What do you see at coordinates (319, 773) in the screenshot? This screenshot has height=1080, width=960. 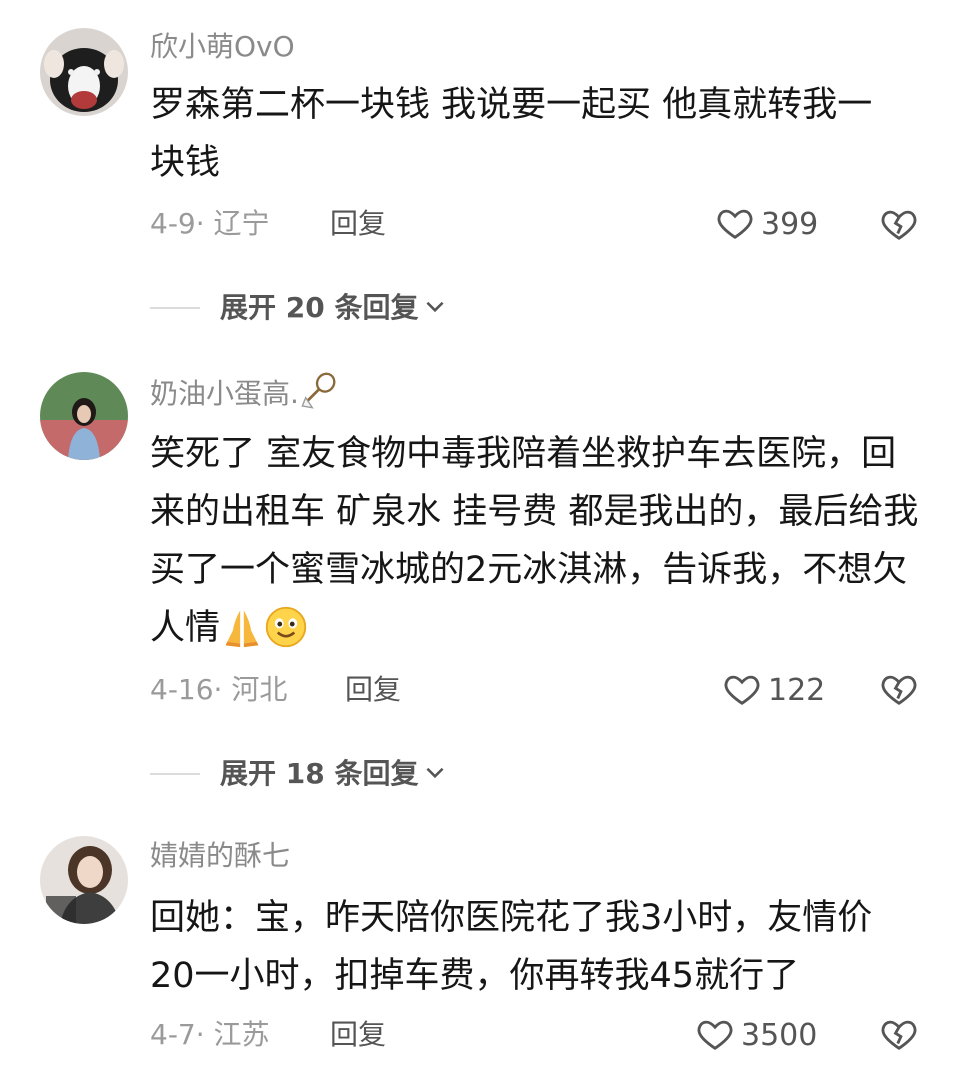 I see `expand-label: 展开 18 条回复` at bounding box center [319, 773].